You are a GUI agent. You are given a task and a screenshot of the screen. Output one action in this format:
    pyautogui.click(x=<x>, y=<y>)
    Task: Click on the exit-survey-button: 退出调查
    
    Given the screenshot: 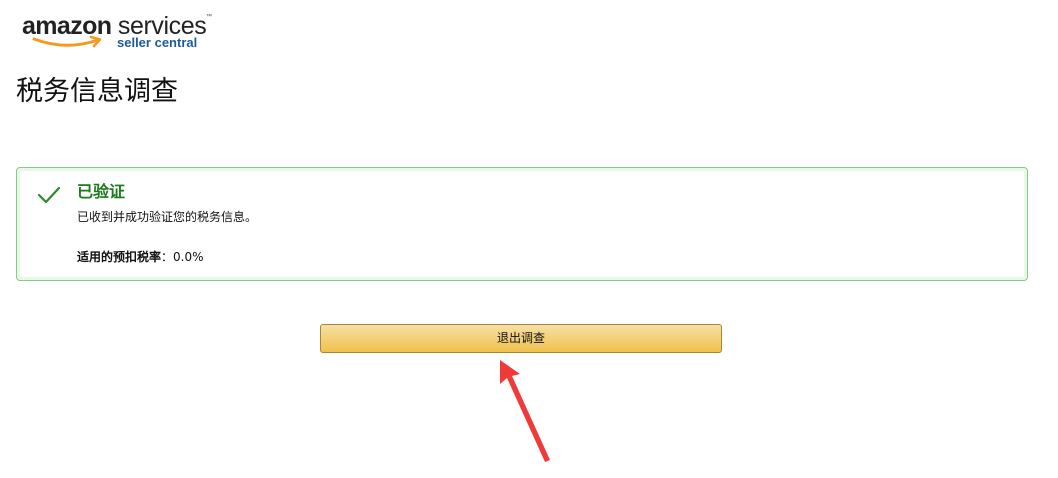 What is the action you would take?
    pyautogui.click(x=521, y=338)
    